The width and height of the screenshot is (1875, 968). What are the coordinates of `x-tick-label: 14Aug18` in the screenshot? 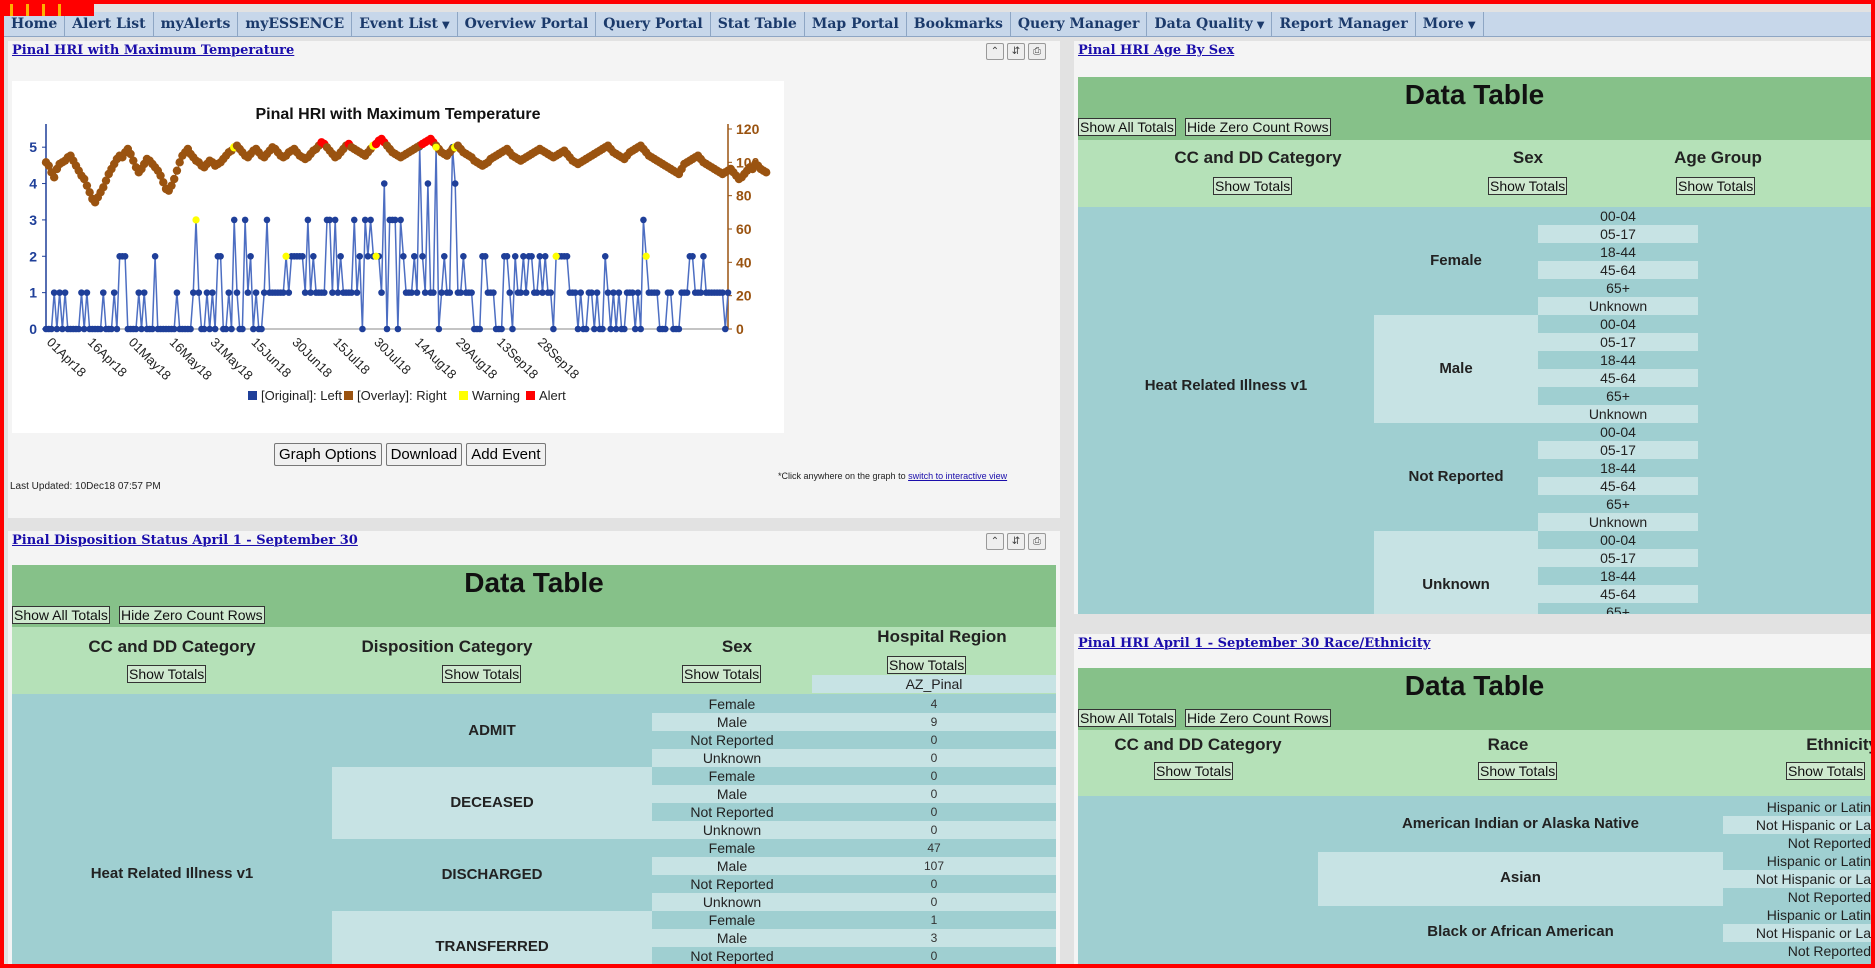 It's located at (435, 358).